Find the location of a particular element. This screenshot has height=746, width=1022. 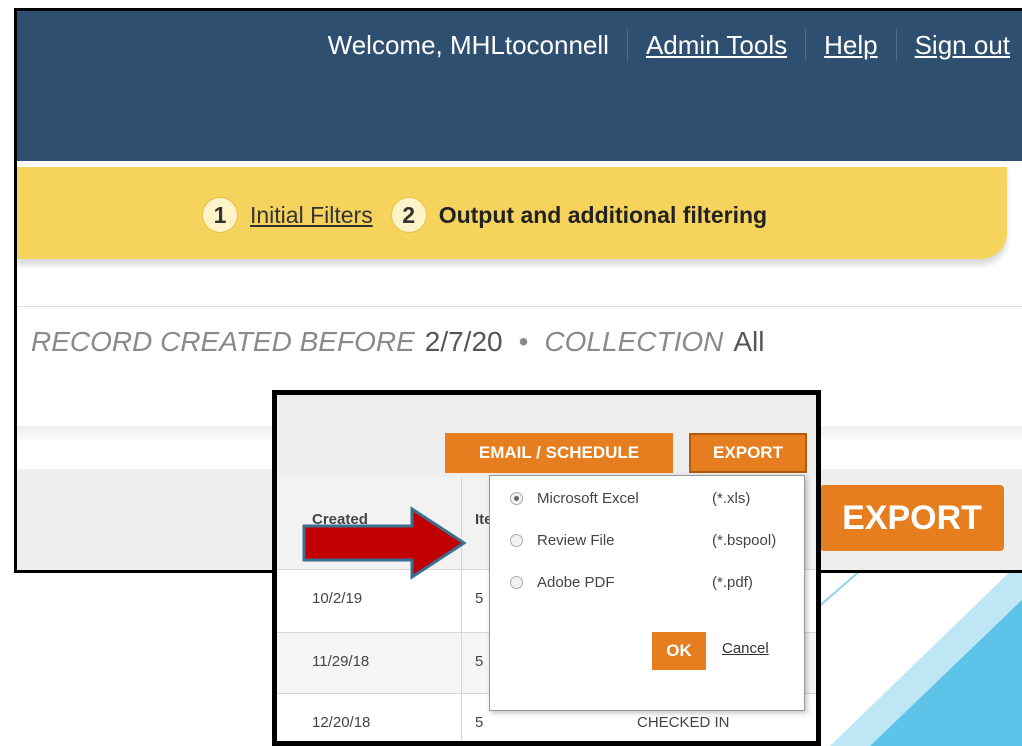

email-schedule-button: EMAIL / SCHEDULE is located at coordinates (559, 453).